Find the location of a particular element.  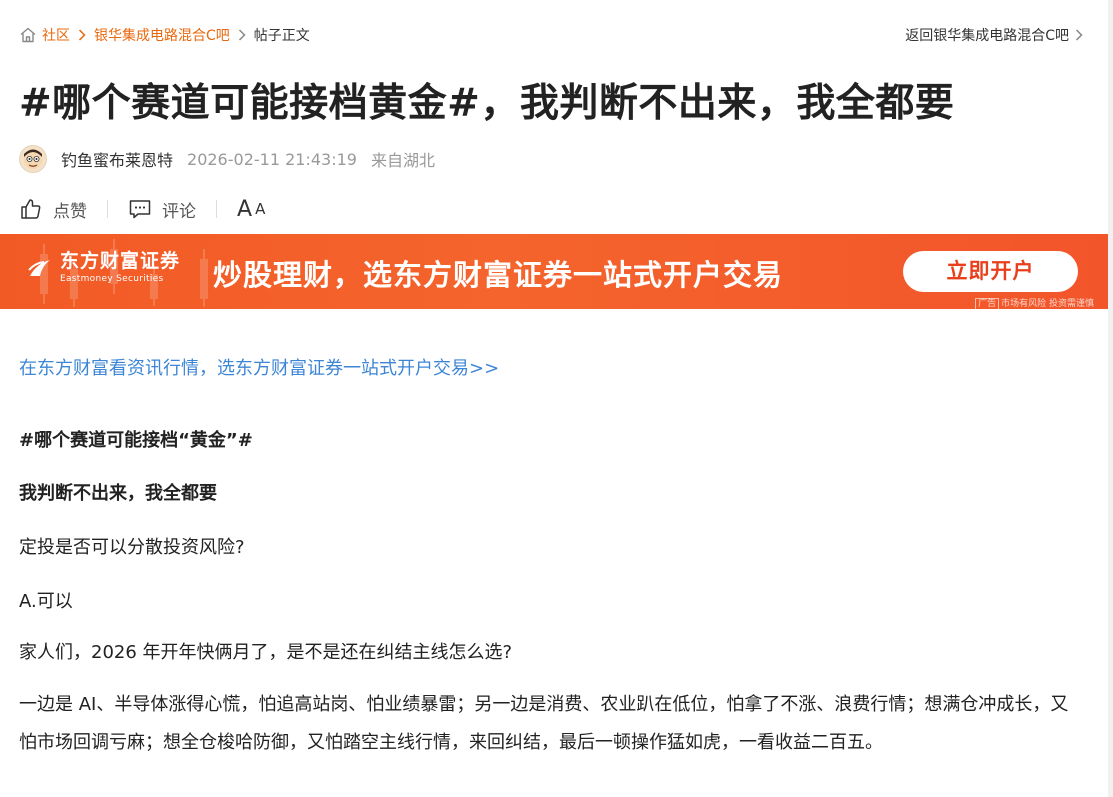

risk-notice: 广告 市场有风险 投资需谨慎 is located at coordinates (1034, 302).